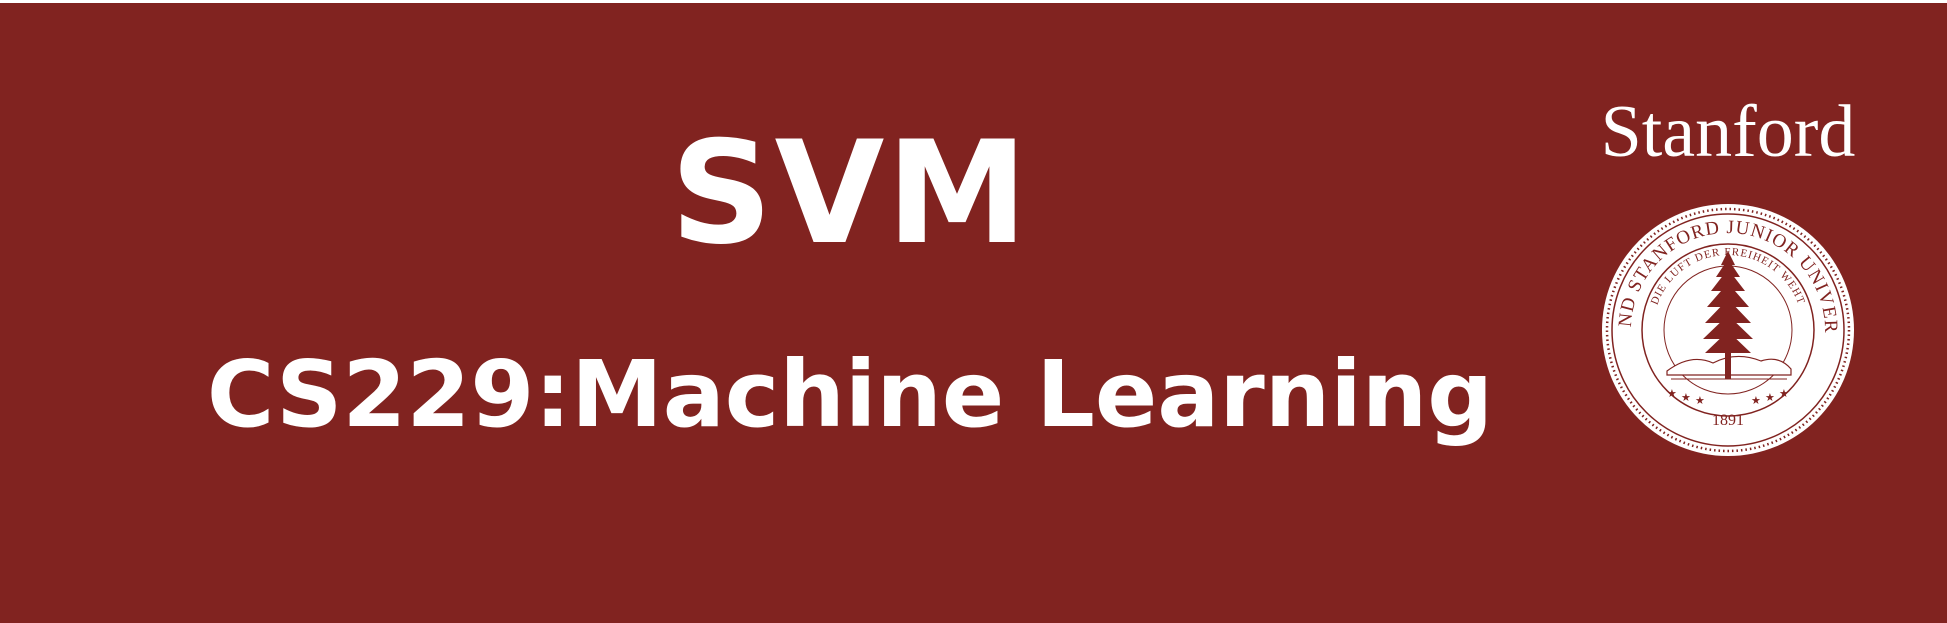  I want to click on slide-title: SVM, so click(850, 193).